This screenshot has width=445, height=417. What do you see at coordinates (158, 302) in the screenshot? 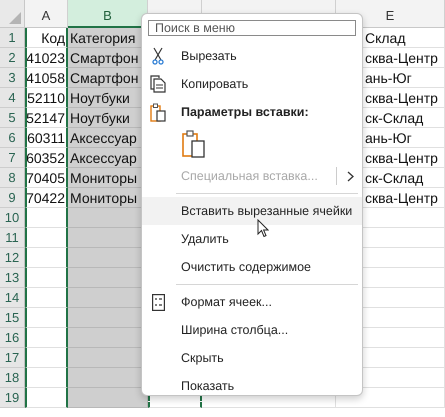
I see `format-cells-icon` at bounding box center [158, 302].